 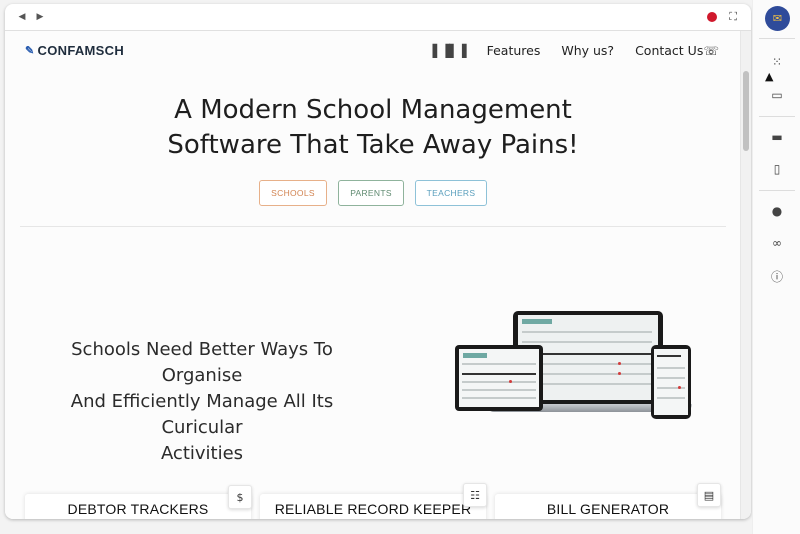 What do you see at coordinates (745, 275) in the screenshot?
I see `page-scrollbar` at bounding box center [745, 275].